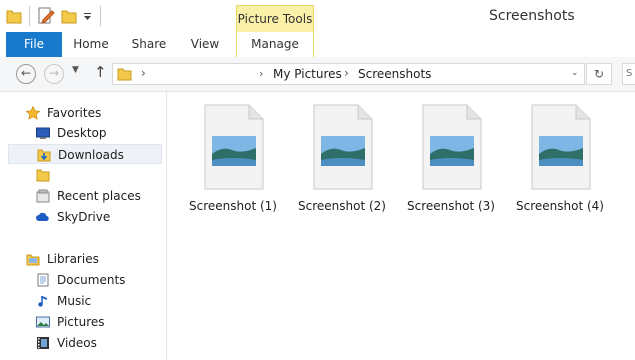 The width and height of the screenshot is (635, 360). I want to click on properties-icon, so click(46, 16).